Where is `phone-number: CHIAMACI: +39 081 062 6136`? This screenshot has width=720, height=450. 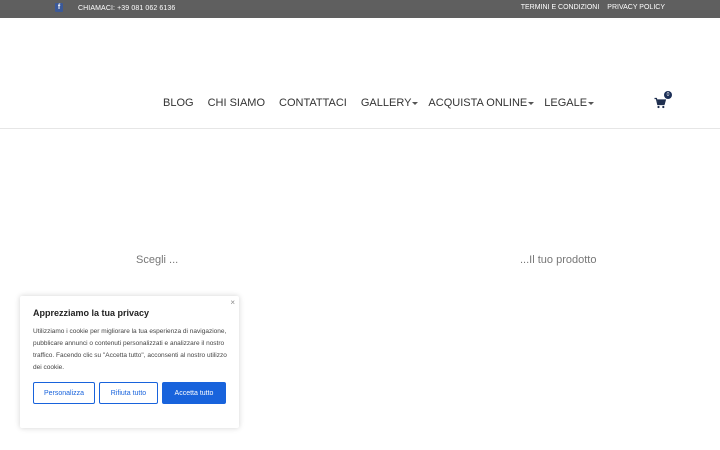
phone-number: CHIAMACI: +39 081 062 6136 is located at coordinates (127, 8).